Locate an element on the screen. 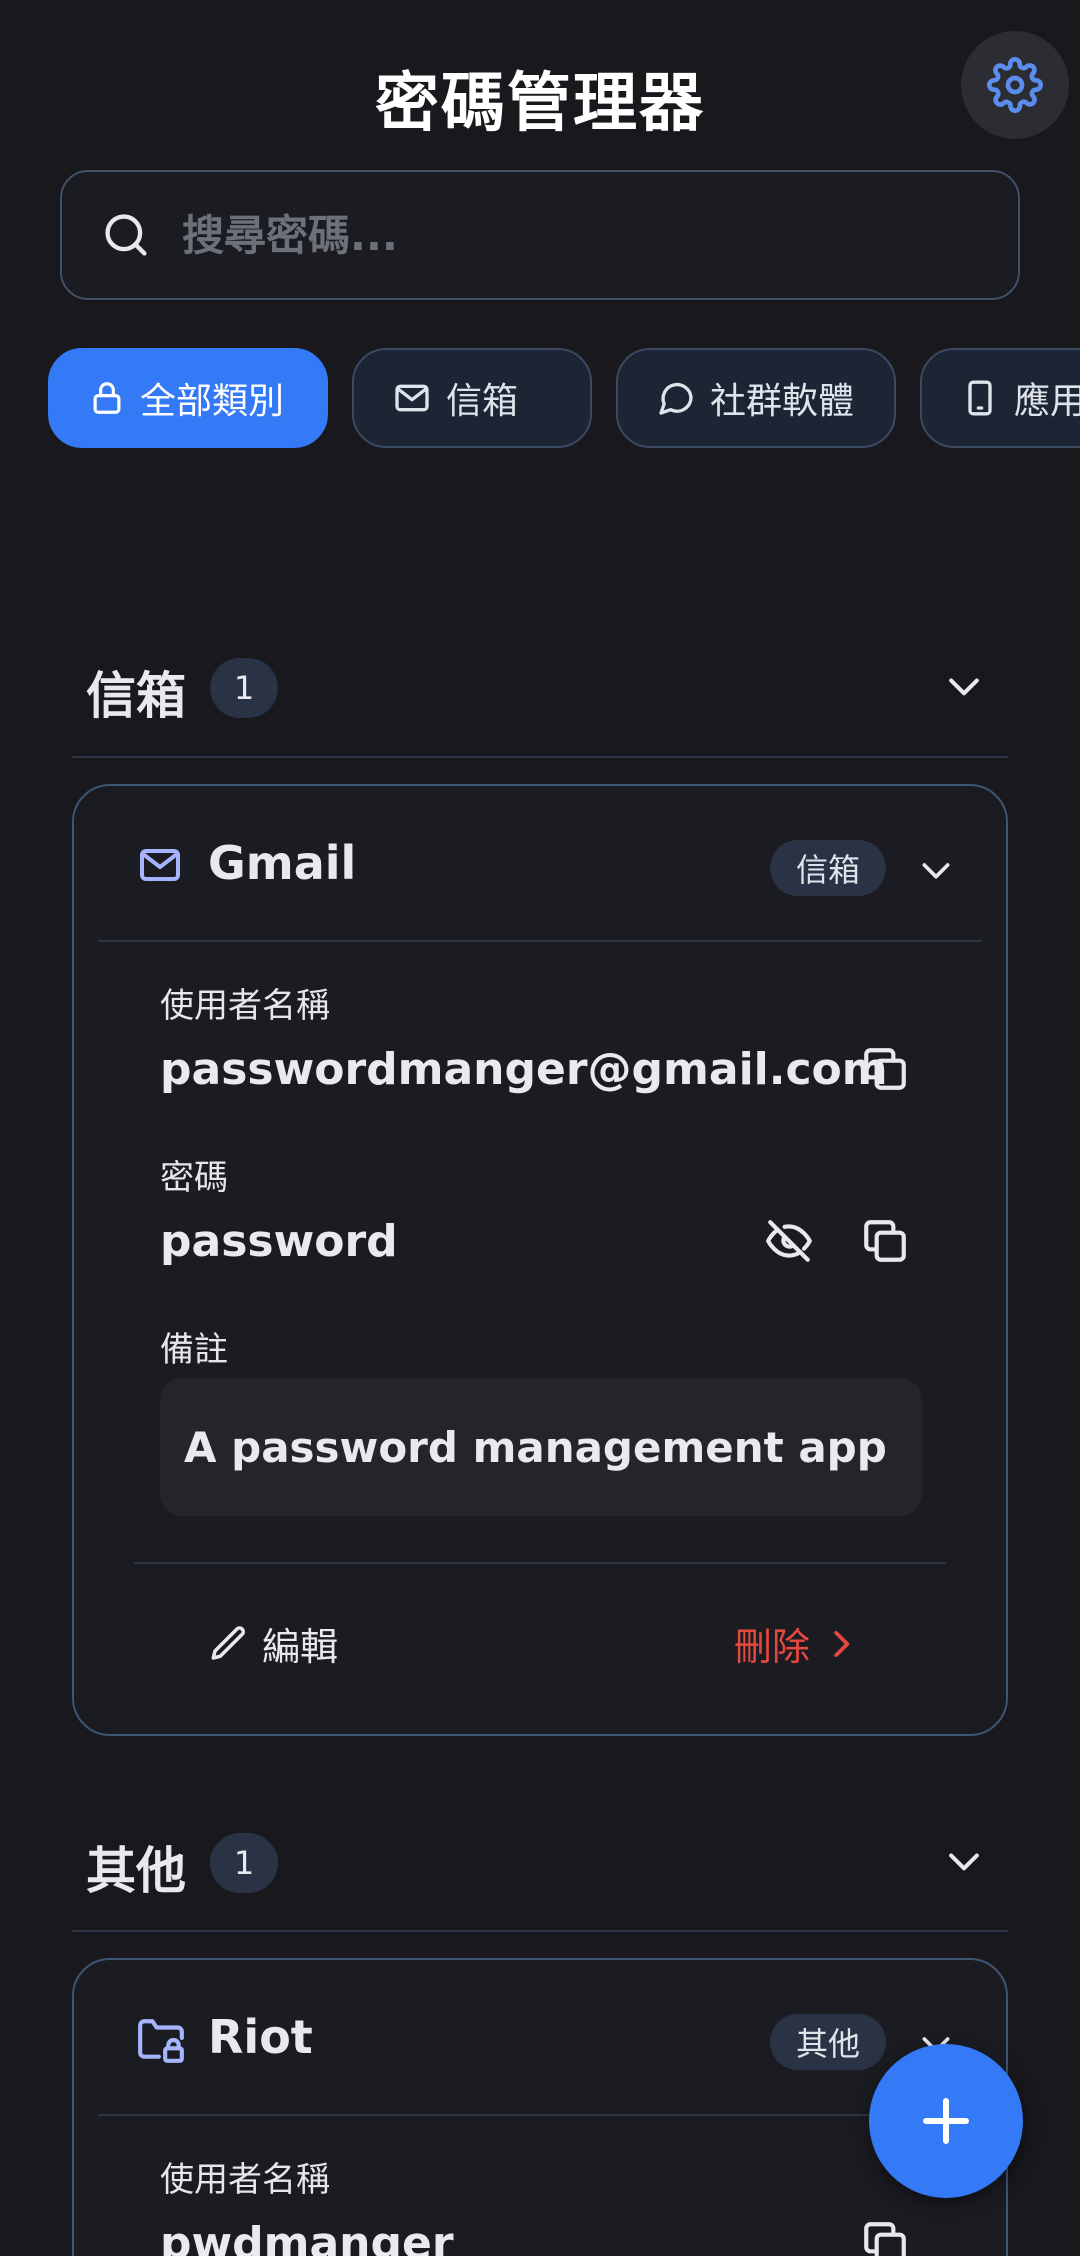 The image size is (1080, 2256). search-icon is located at coordinates (126, 235).